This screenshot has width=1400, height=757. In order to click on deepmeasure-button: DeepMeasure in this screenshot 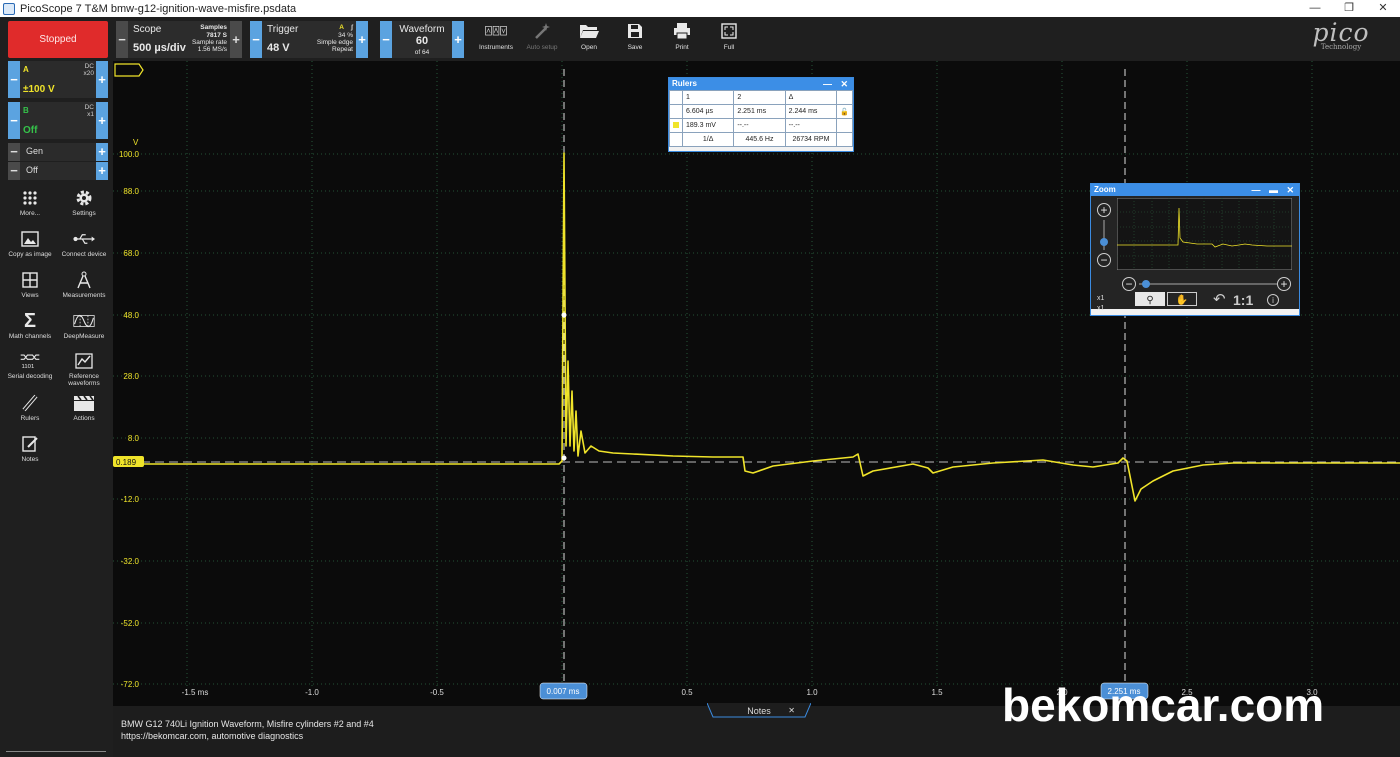, I will do `click(84, 330)`.